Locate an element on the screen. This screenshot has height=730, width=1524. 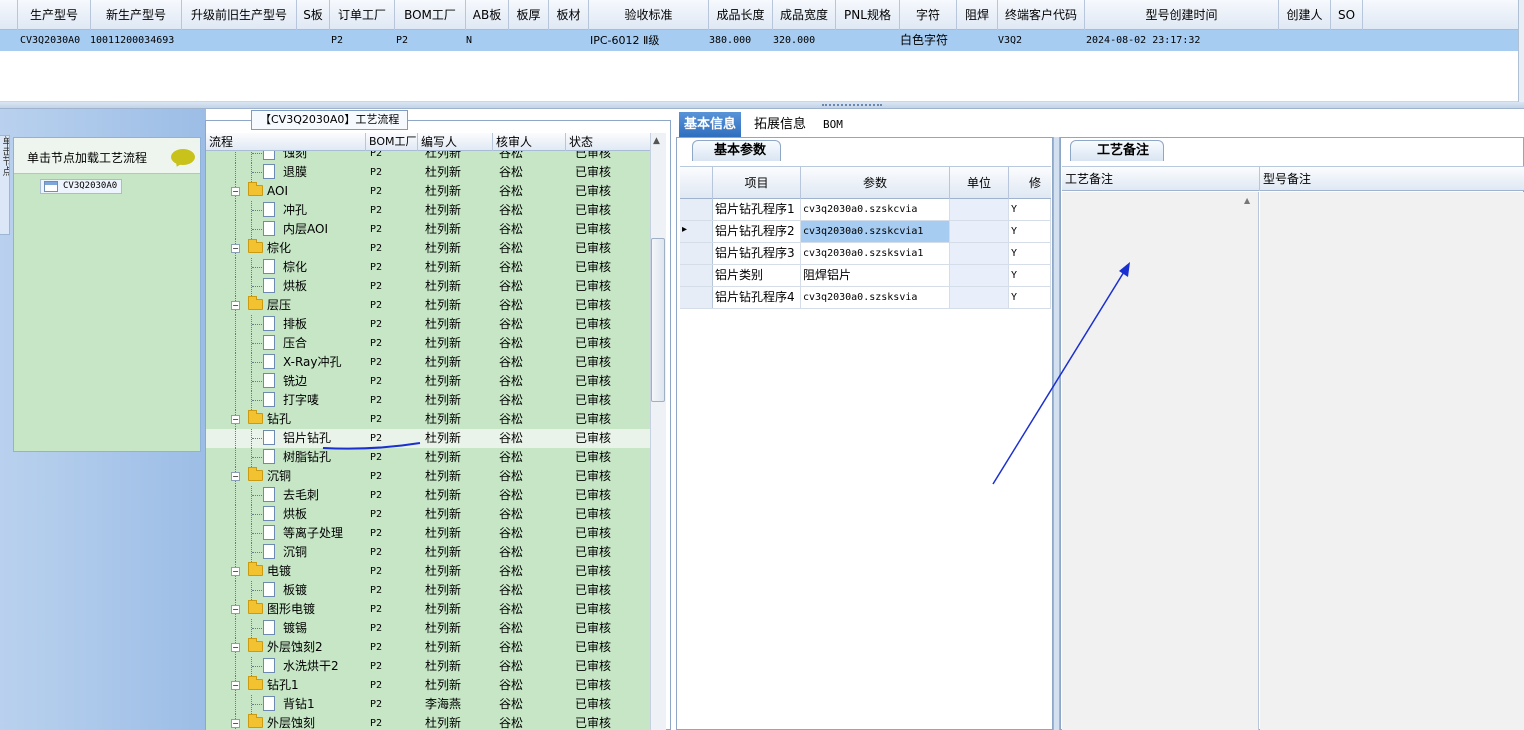
param-row: 铝片钻孔程序1 cv3q2030a0.szskcvia Y is located at coordinates (865, 210).